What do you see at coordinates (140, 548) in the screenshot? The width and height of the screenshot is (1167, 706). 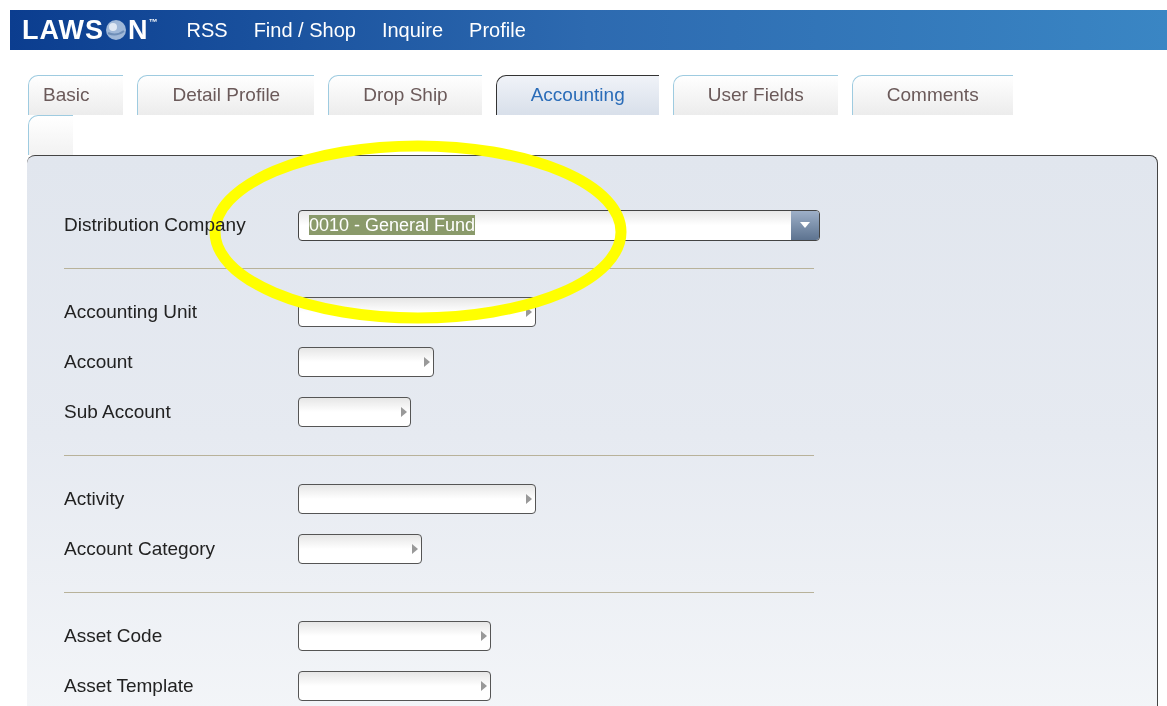 I see `field-label: Account Category` at bounding box center [140, 548].